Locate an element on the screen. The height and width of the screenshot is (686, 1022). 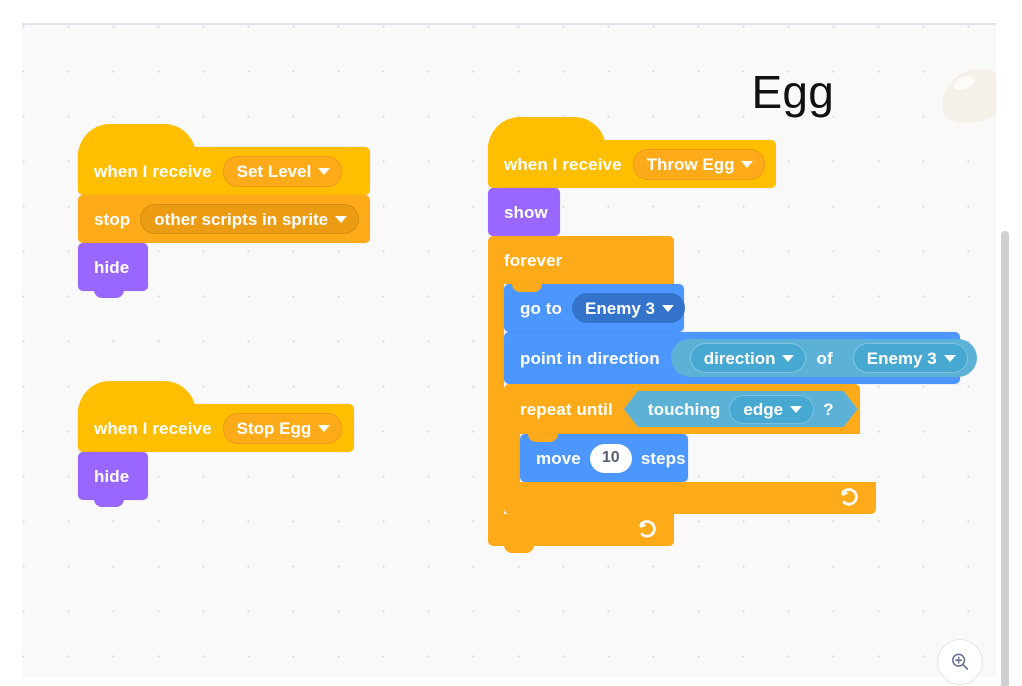
dropdown-message-stop-egg: Stop Egg is located at coordinates (282, 428).